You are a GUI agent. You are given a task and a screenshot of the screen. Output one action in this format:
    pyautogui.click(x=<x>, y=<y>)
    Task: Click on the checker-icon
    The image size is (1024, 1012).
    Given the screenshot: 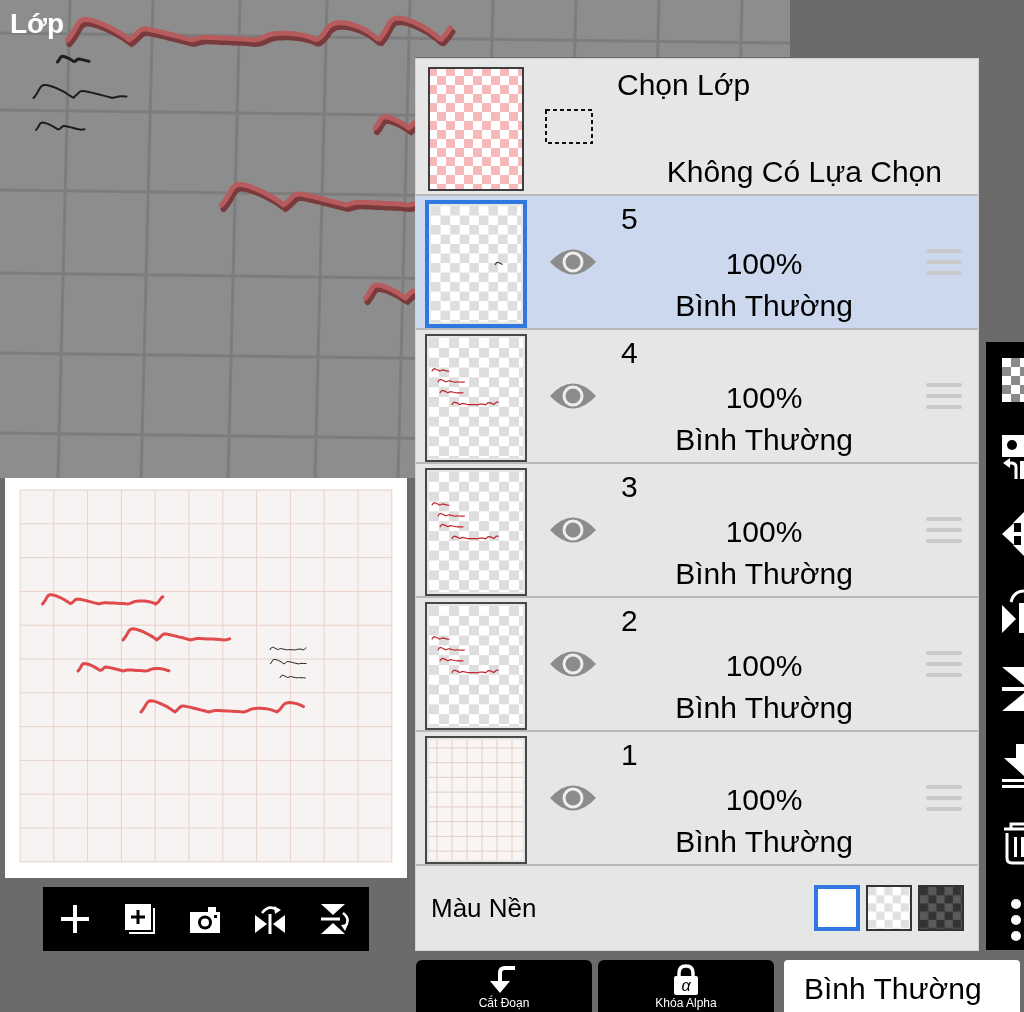 What is the action you would take?
    pyautogui.click(x=1013, y=380)
    